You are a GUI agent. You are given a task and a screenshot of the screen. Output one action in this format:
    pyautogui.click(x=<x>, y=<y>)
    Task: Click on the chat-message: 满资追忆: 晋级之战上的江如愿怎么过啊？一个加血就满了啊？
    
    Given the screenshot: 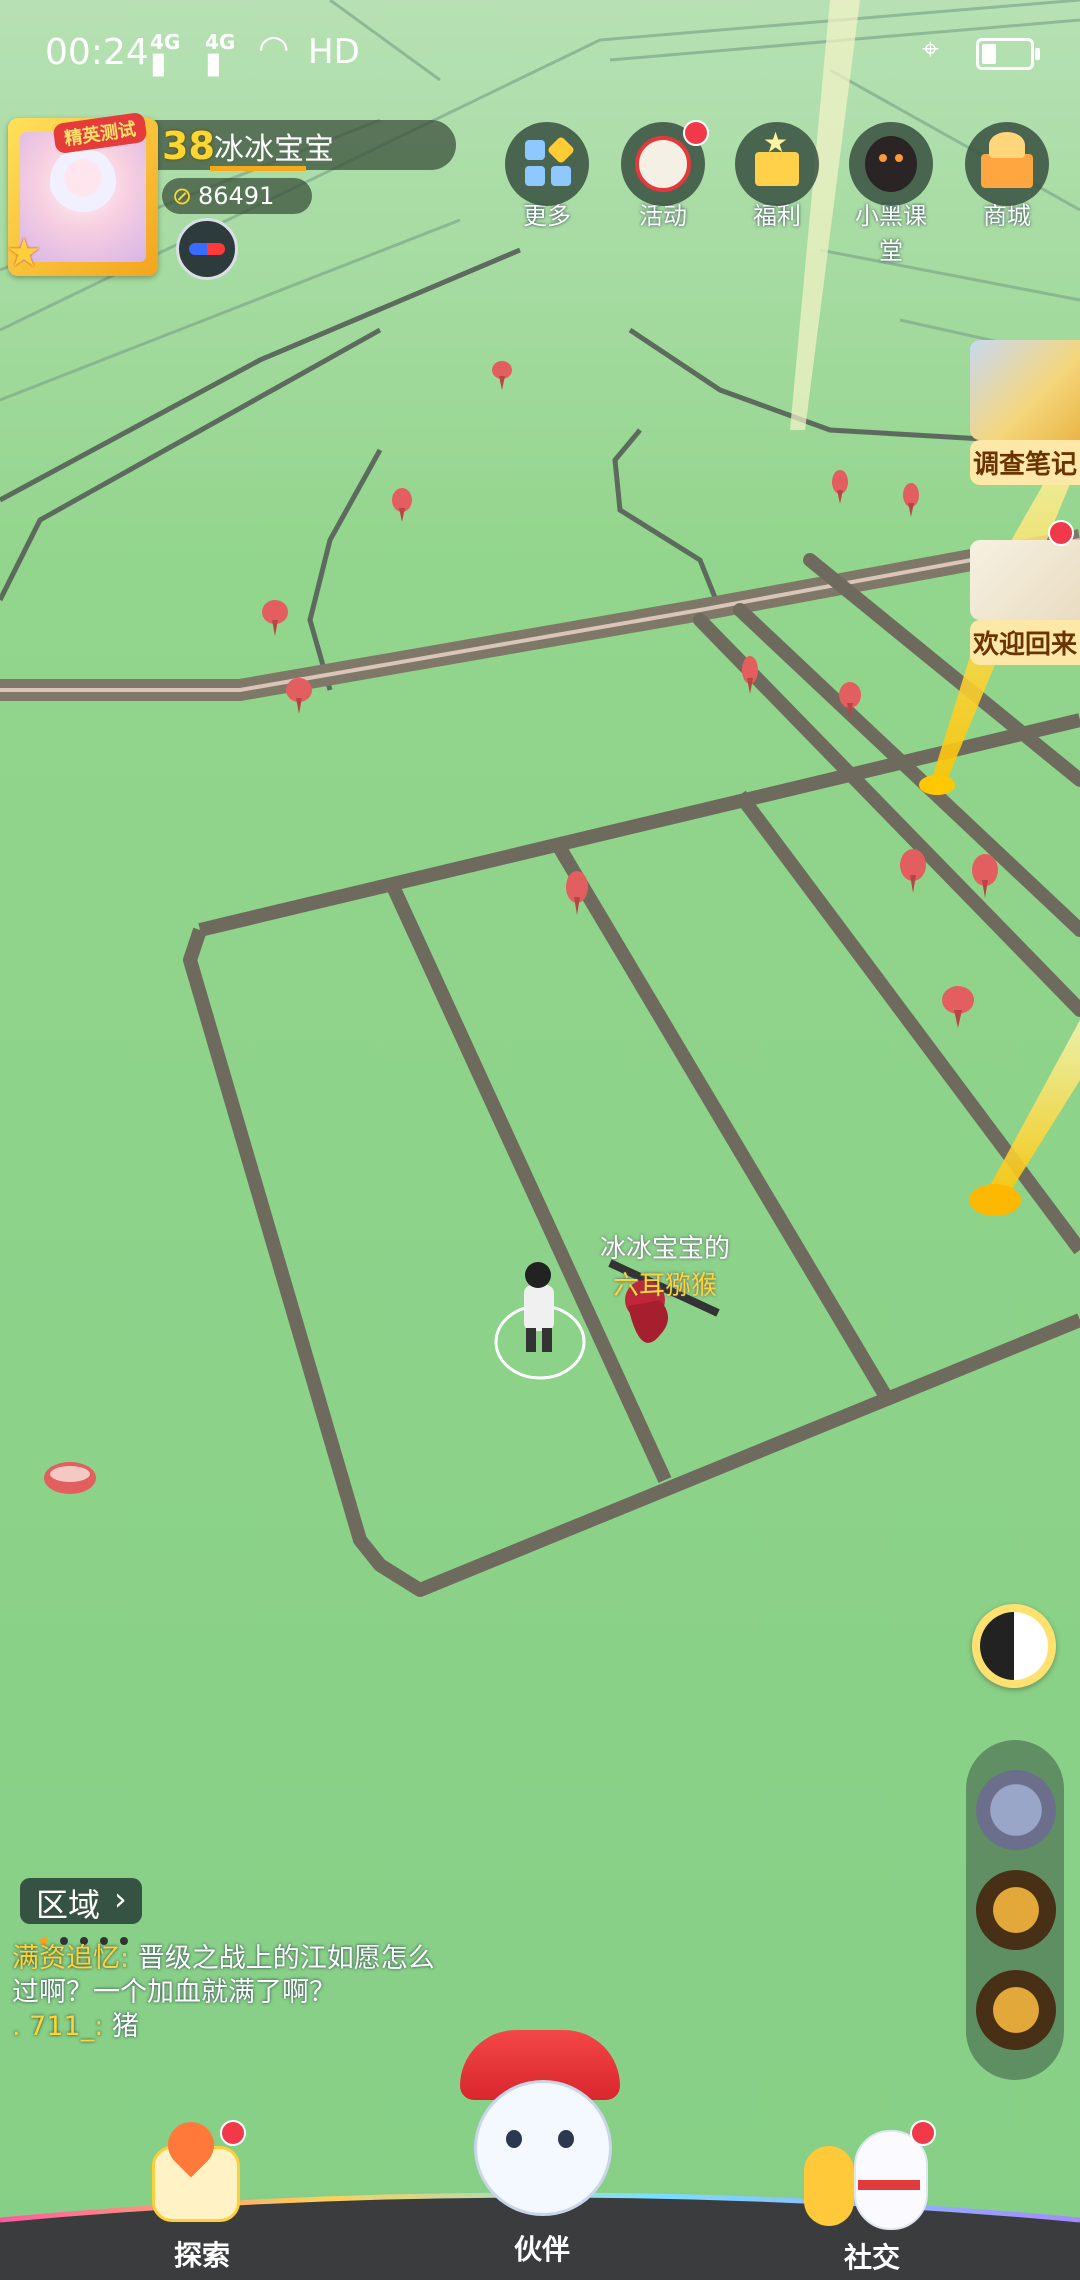 What is the action you would take?
    pyautogui.click(x=227, y=1976)
    